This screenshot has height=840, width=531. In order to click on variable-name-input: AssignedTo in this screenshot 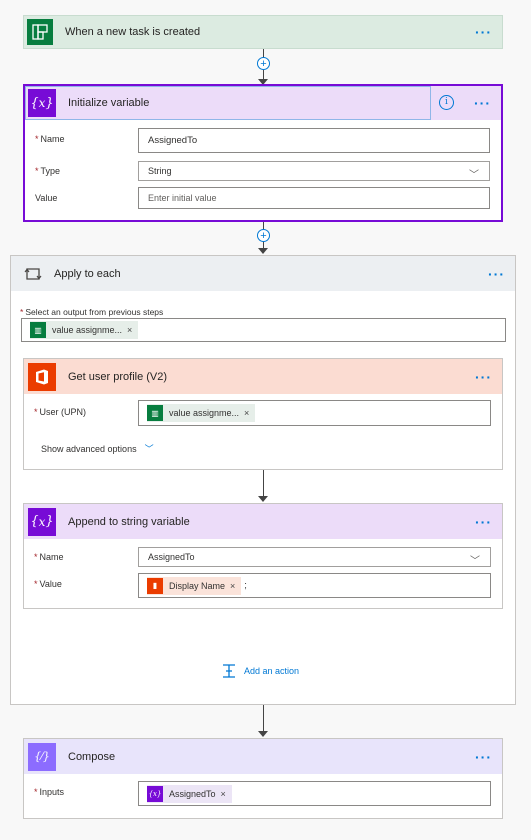, I will do `click(314, 140)`.